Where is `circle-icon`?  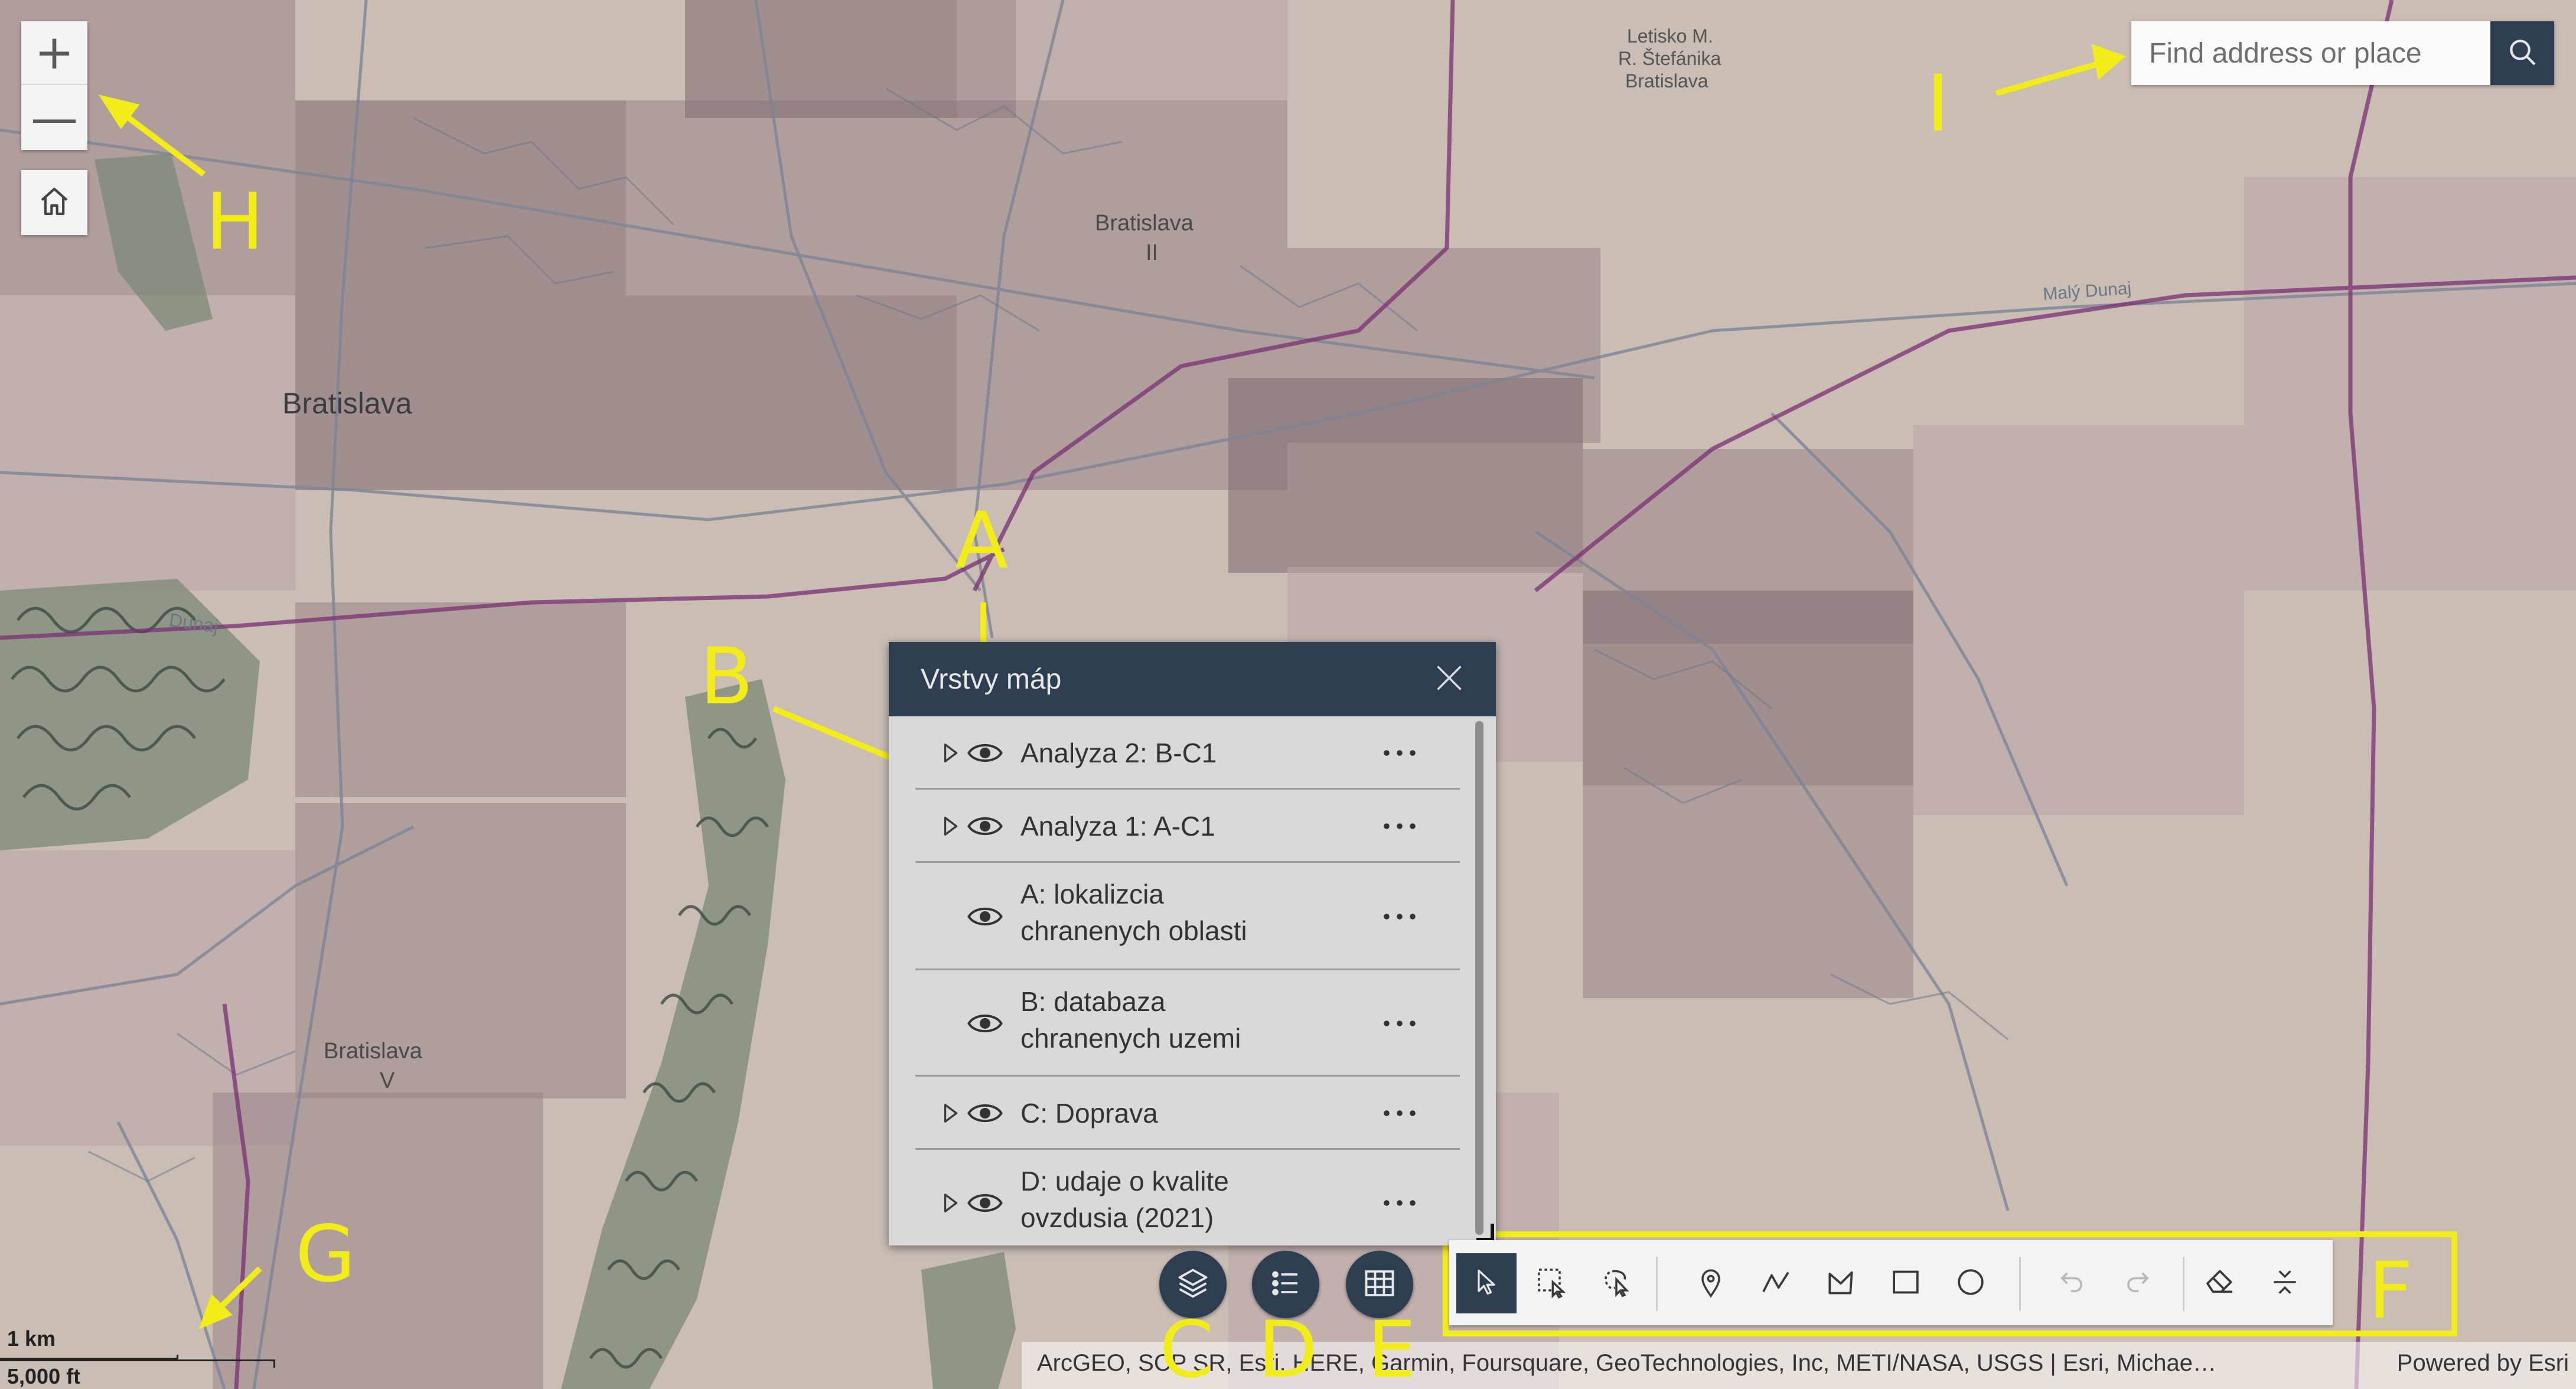 circle-icon is located at coordinates (1970, 1284).